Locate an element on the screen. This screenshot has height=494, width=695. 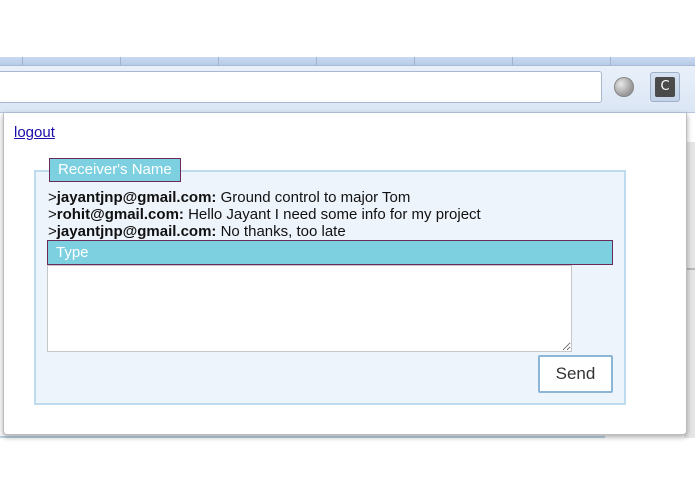
page-divider is located at coordinates (302, 437).